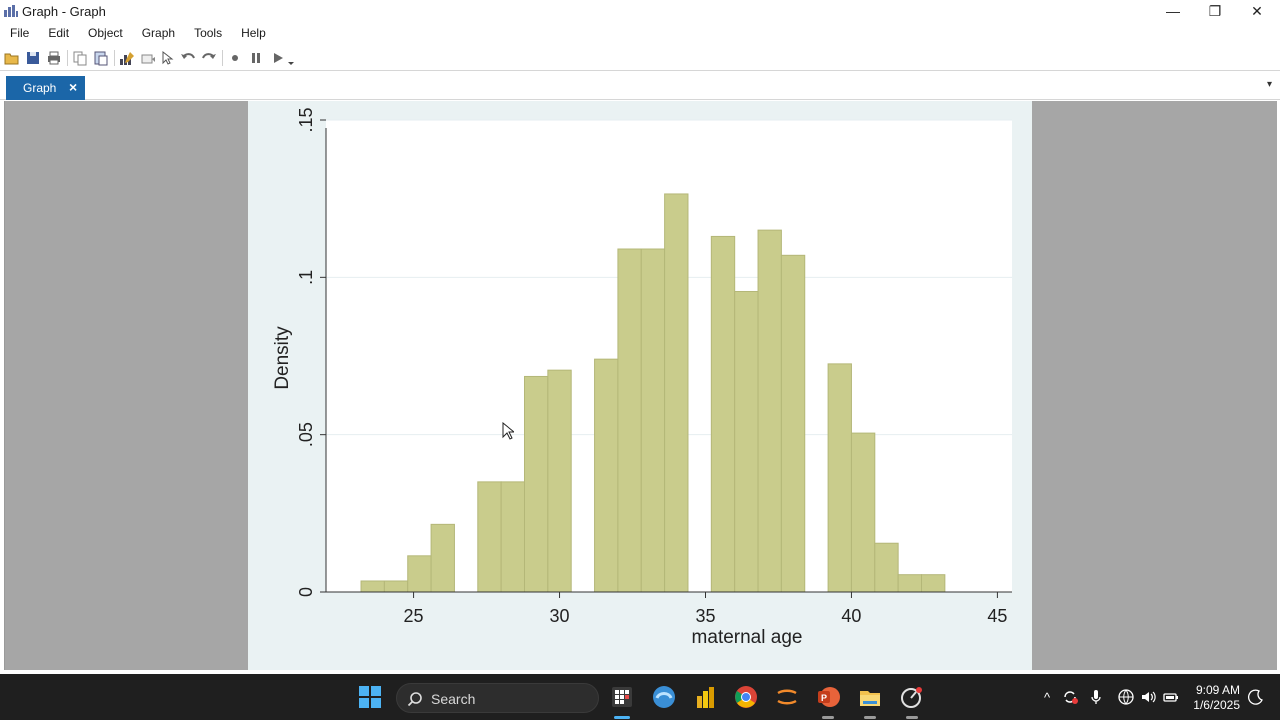 This screenshot has width=1280, height=720. Describe the element at coordinates (560, 616) in the screenshot. I see `x-tick-label: 30` at that location.